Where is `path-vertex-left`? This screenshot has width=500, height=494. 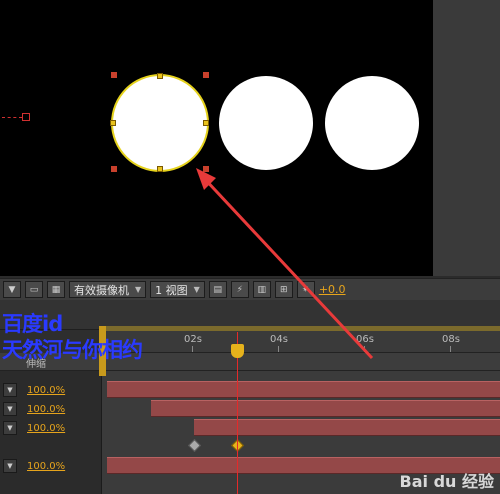 path-vertex-left is located at coordinates (113, 123).